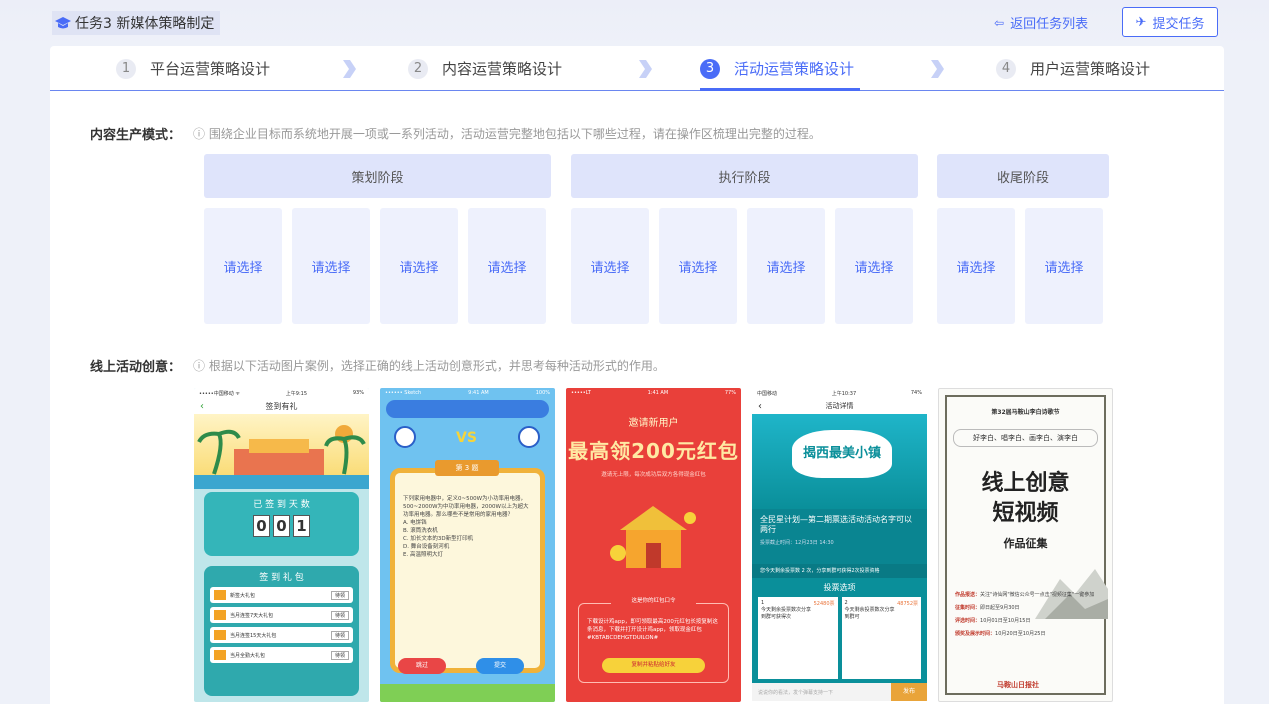  What do you see at coordinates (975, 634) in the screenshot?
I see `rule-key: 颁奖及展示时间：` at bounding box center [975, 634].